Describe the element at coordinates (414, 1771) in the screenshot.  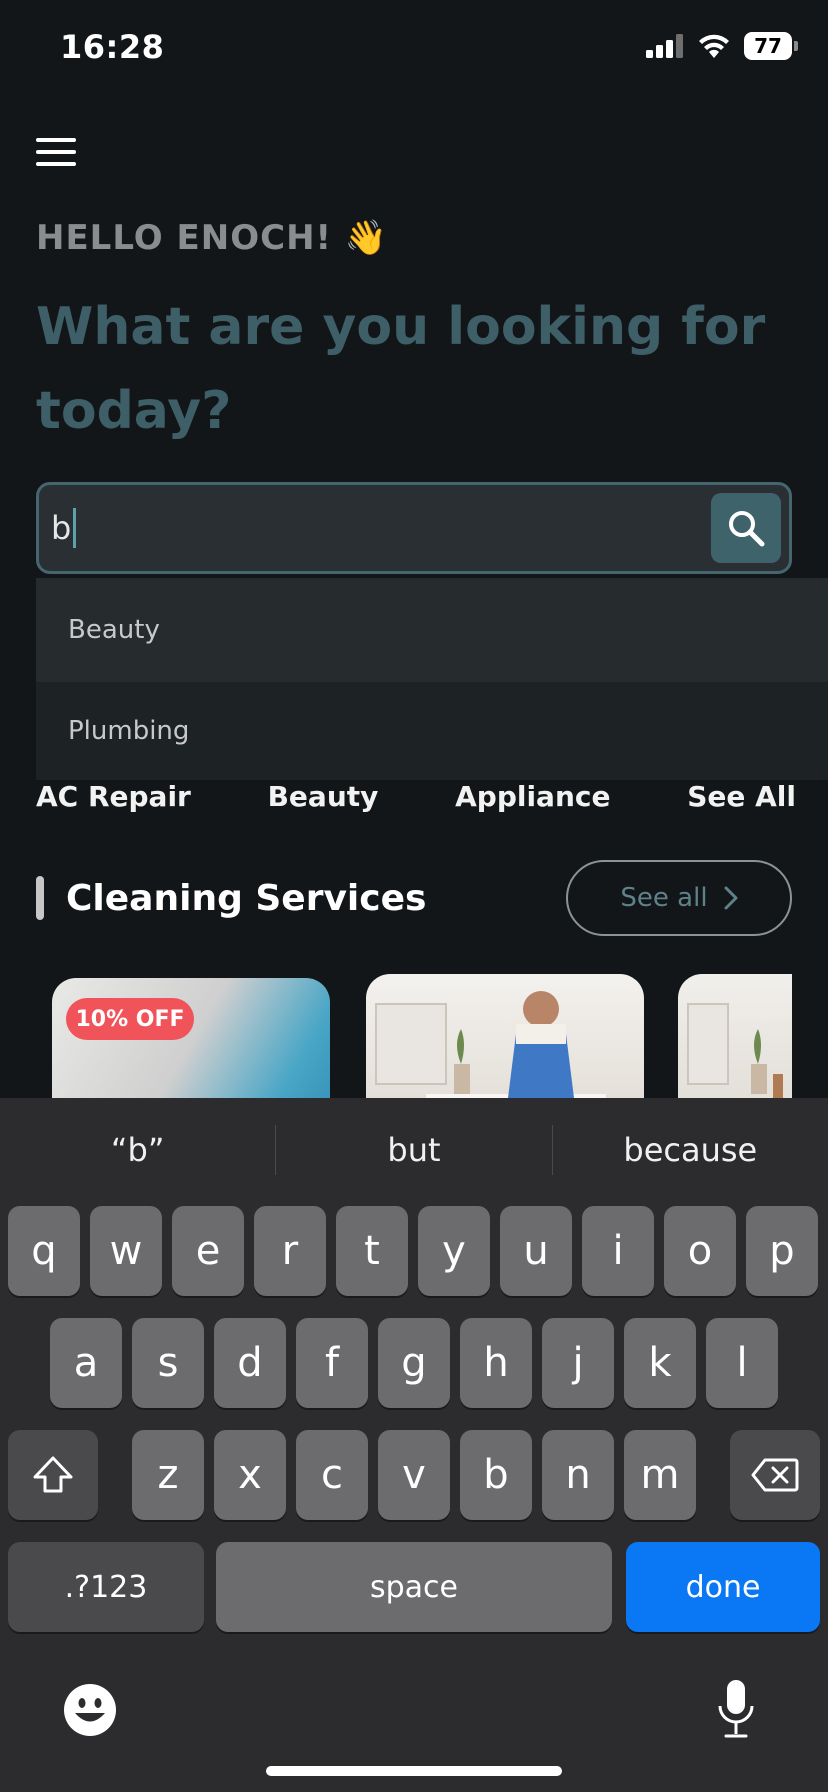
I see `home-indicator` at that location.